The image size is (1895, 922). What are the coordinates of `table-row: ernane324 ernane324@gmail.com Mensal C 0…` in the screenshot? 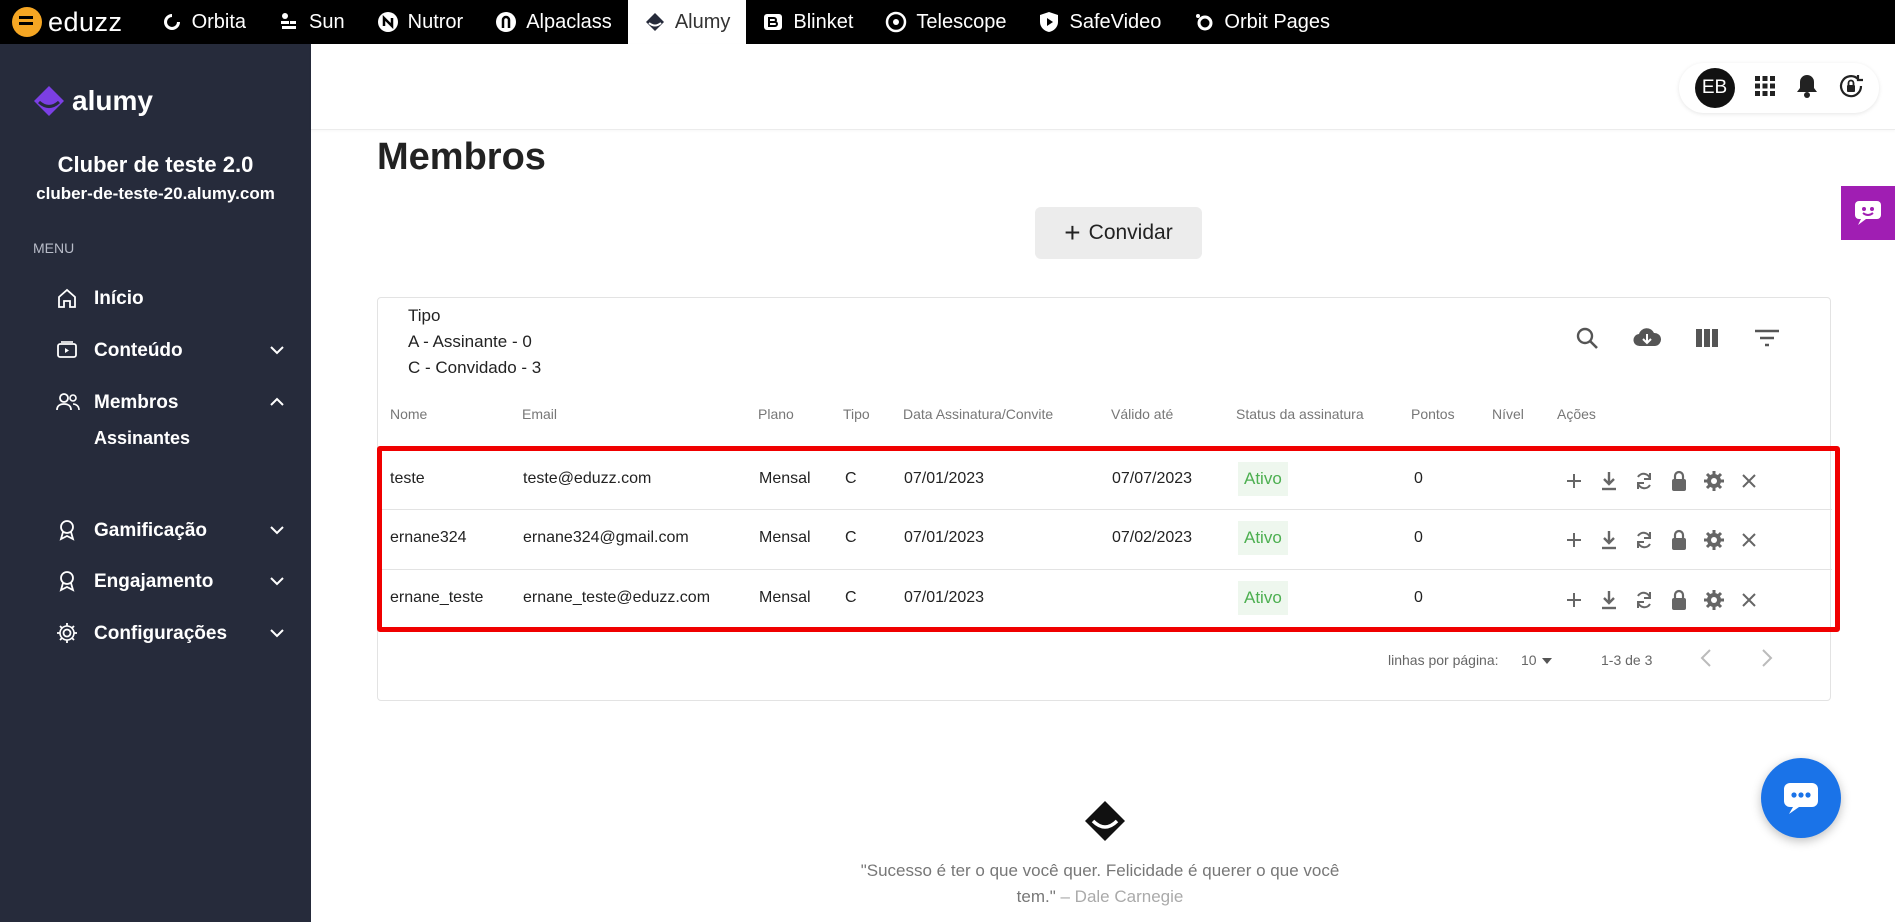 It's located at (1105, 540).